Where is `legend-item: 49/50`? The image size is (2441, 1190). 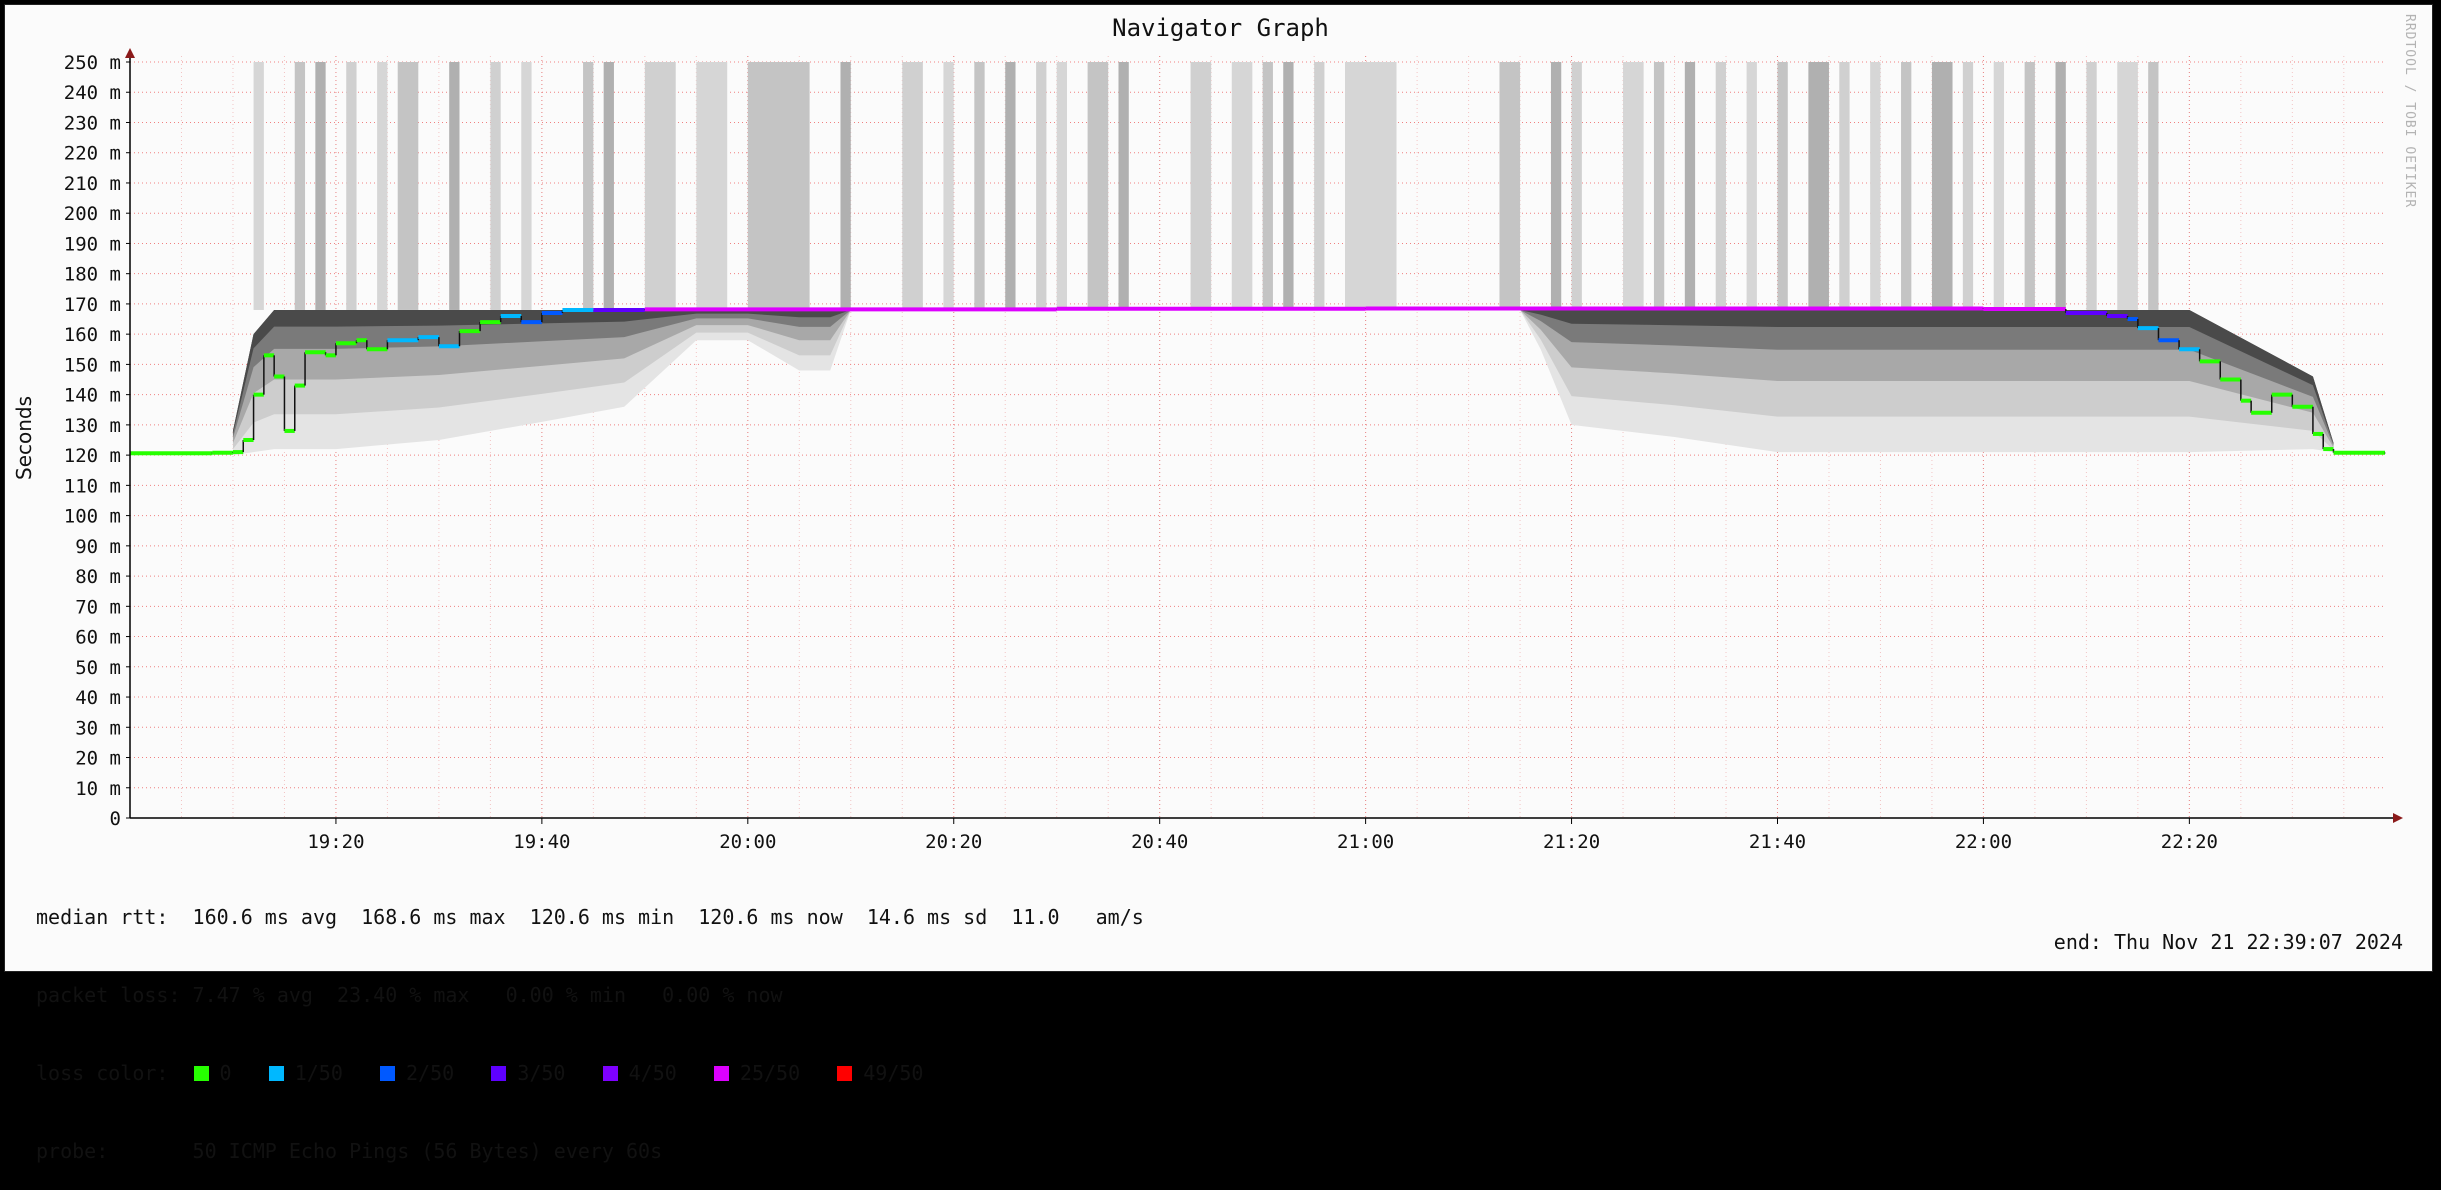
legend-item: 49/50 is located at coordinates (897, 1073).